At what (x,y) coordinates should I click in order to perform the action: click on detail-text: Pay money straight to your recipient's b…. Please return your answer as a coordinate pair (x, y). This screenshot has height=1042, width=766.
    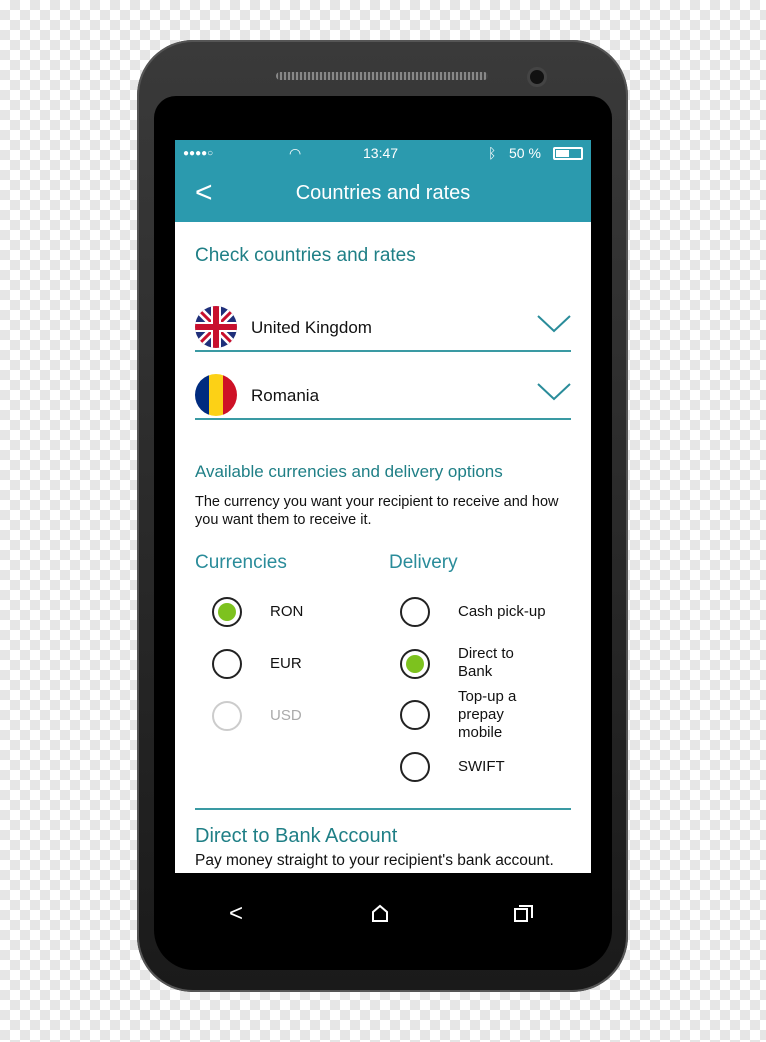
    Looking at the image, I should click on (374, 860).